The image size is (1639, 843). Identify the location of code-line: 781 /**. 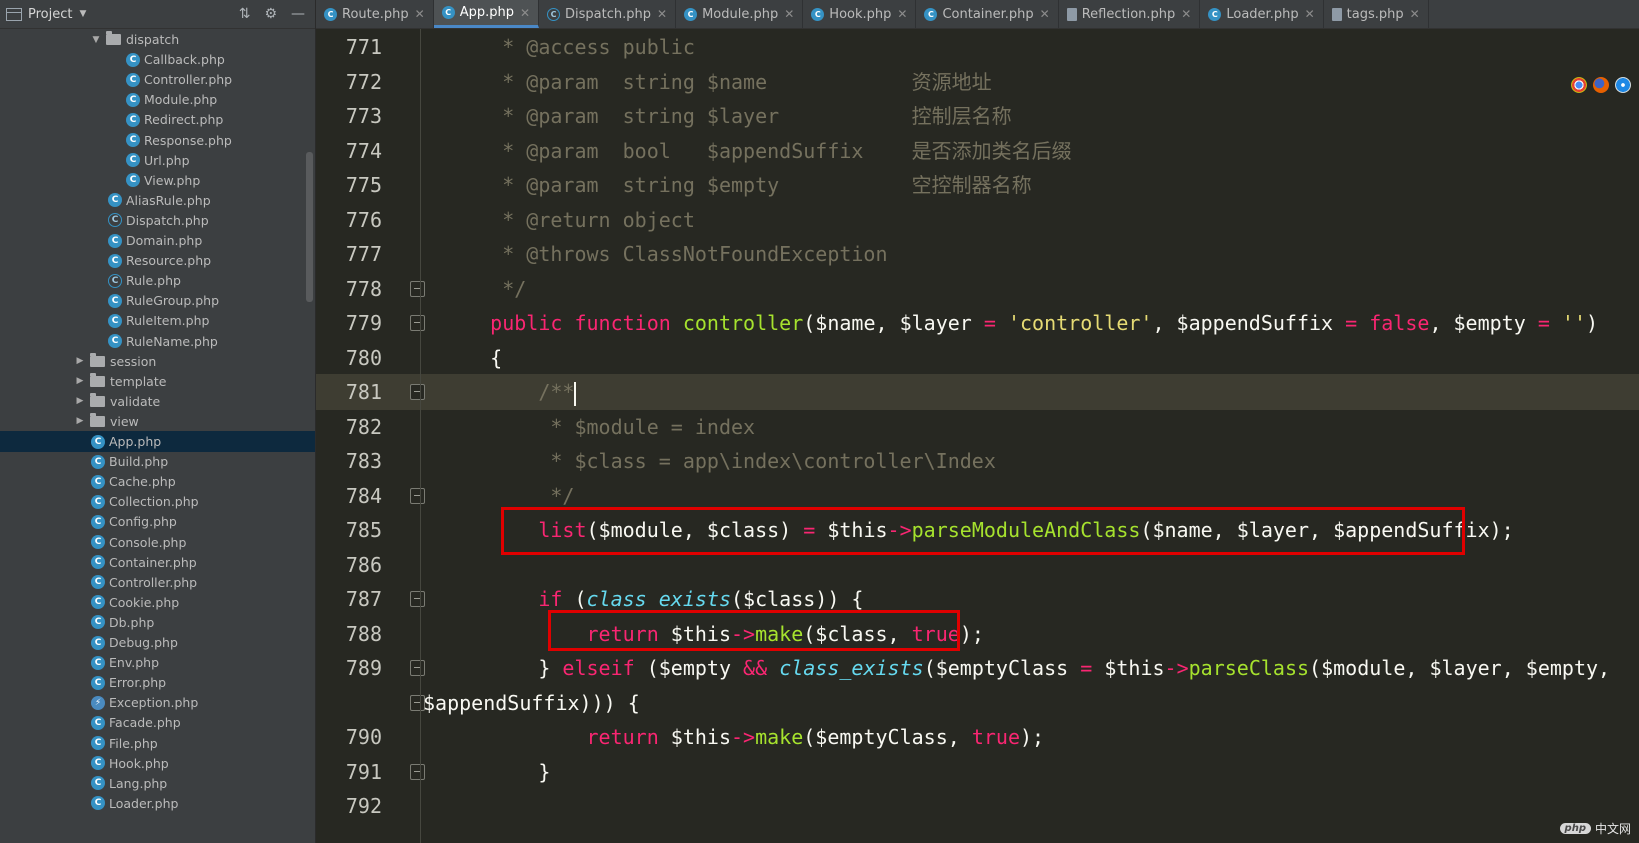
(977, 392).